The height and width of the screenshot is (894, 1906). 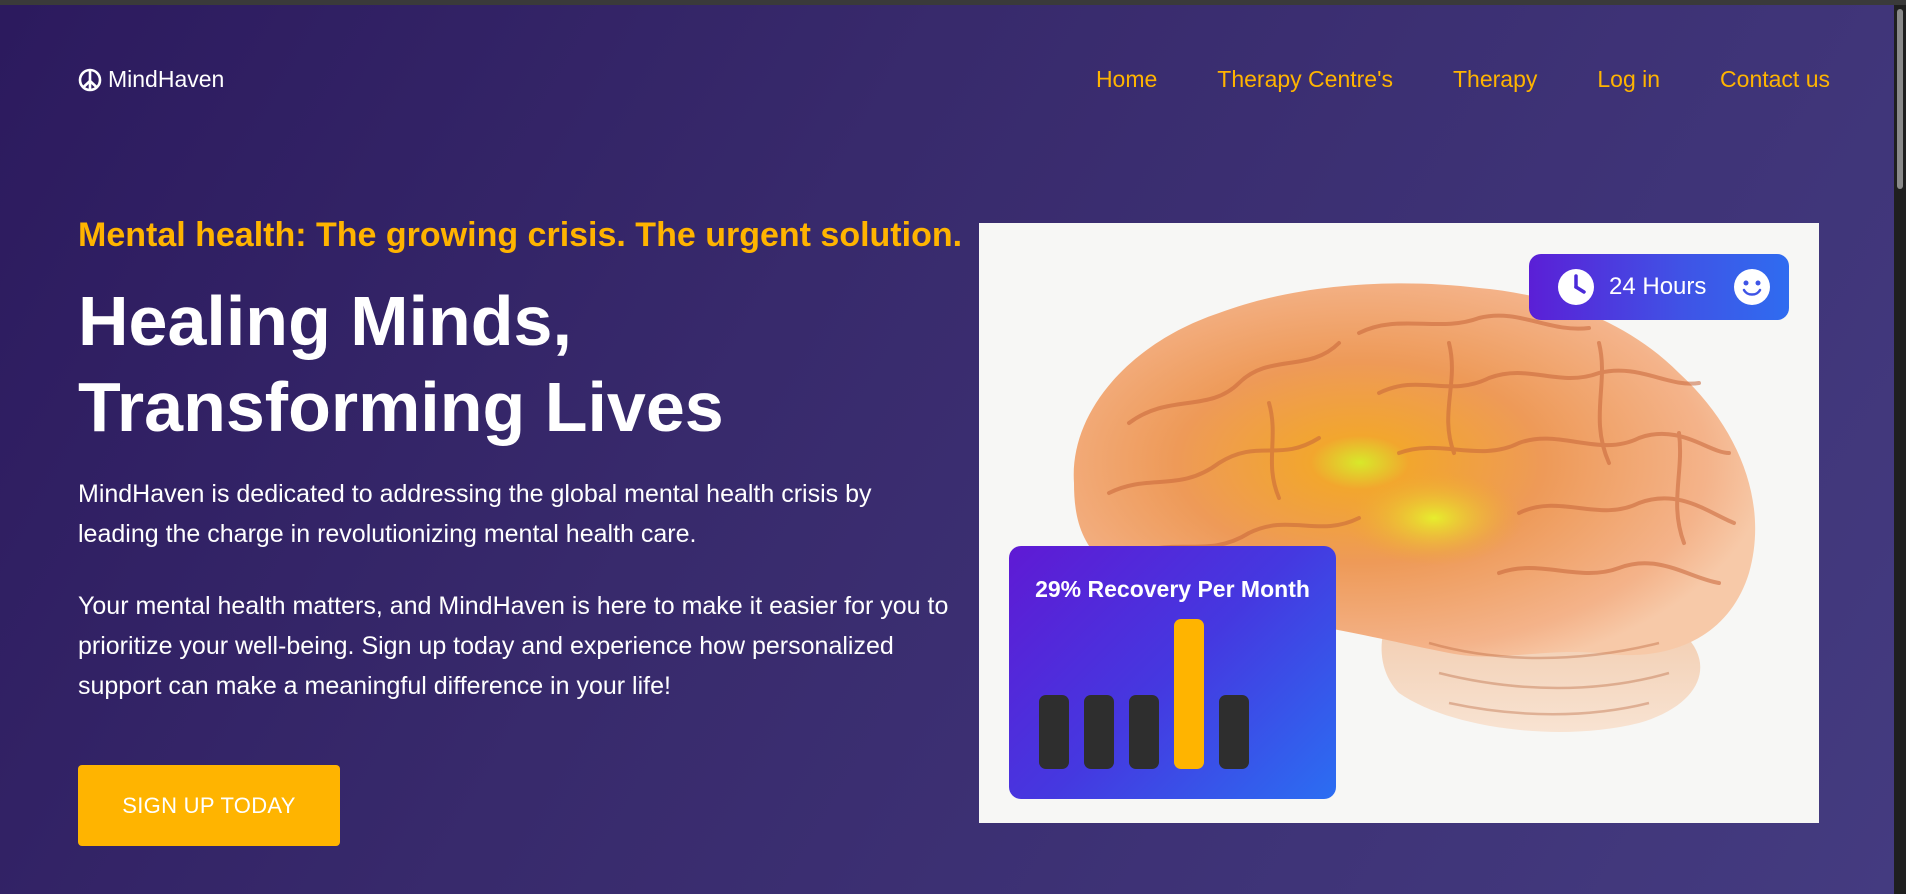 I want to click on scrollbar-thumb, so click(x=1900, y=99).